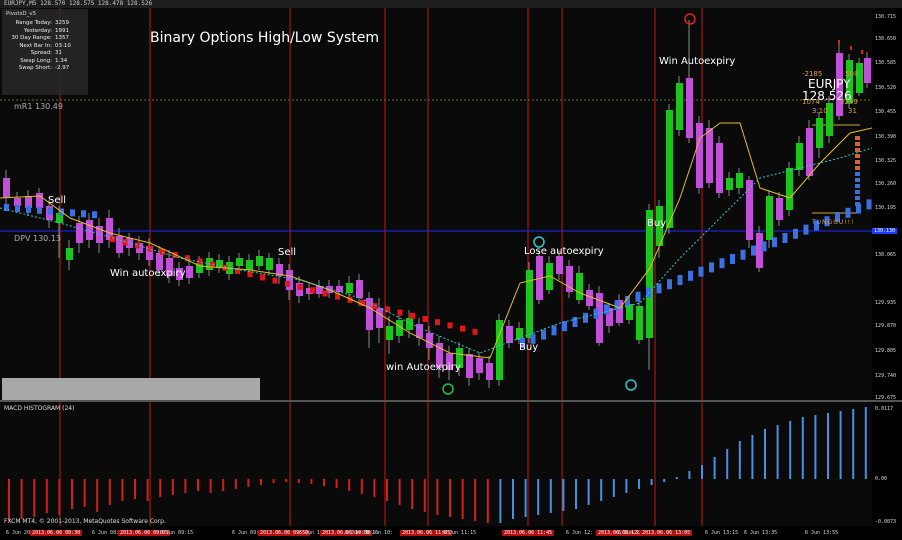 The width and height of the screenshot is (902, 540). What do you see at coordinates (580, 533) in the screenshot?
I see `time-axis-label: 6 Jun 12:` at bounding box center [580, 533].